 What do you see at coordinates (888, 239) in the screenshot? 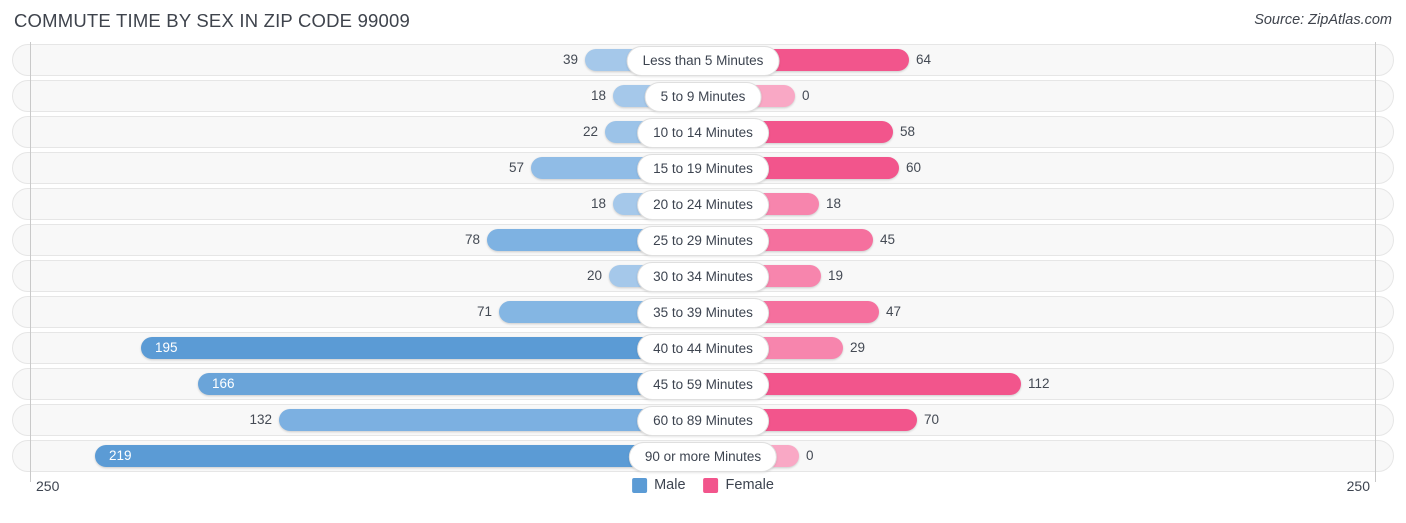
I see `bar-value-female: 45` at bounding box center [888, 239].